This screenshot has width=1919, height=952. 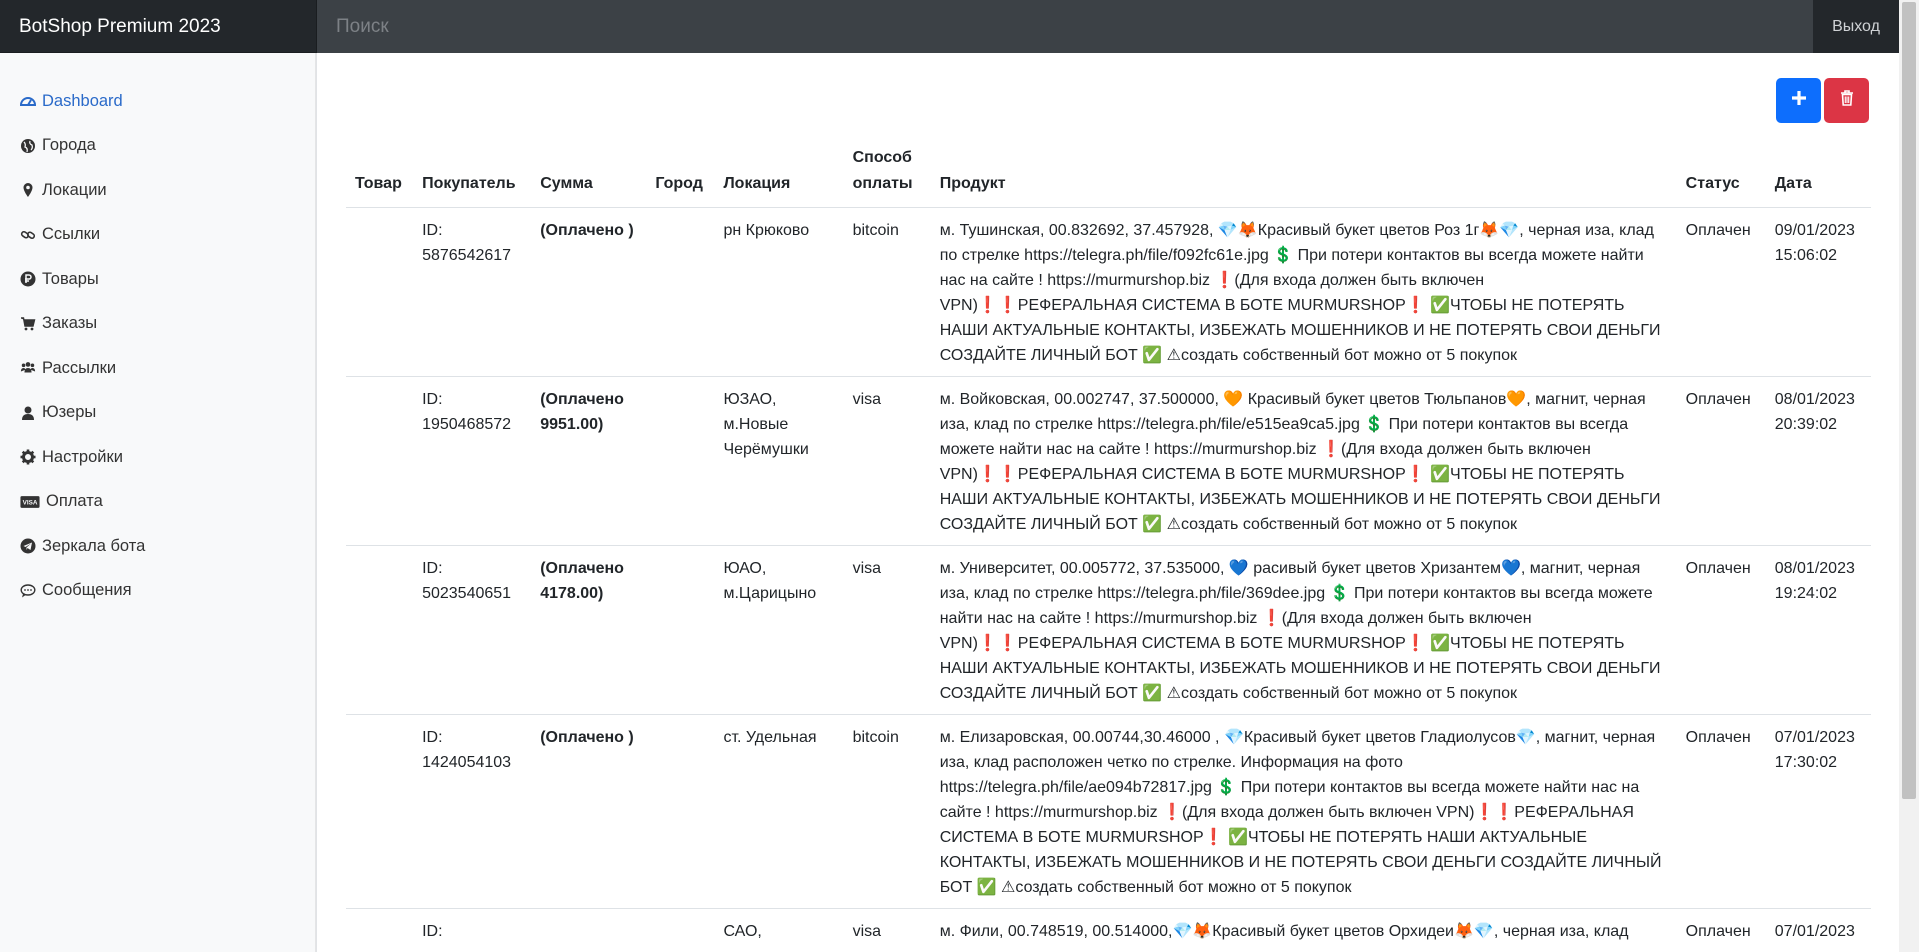 I want to click on sidebar-item-label: Юзеры, so click(x=69, y=412).